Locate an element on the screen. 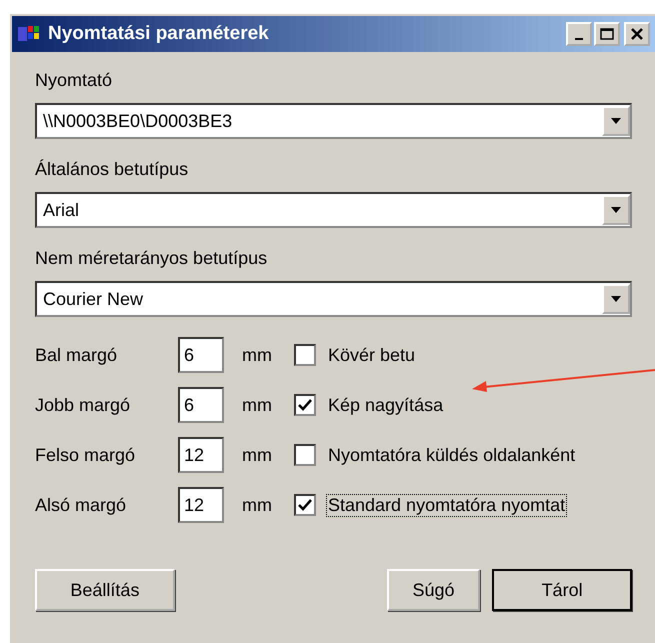  close-icon is located at coordinates (637, 34).